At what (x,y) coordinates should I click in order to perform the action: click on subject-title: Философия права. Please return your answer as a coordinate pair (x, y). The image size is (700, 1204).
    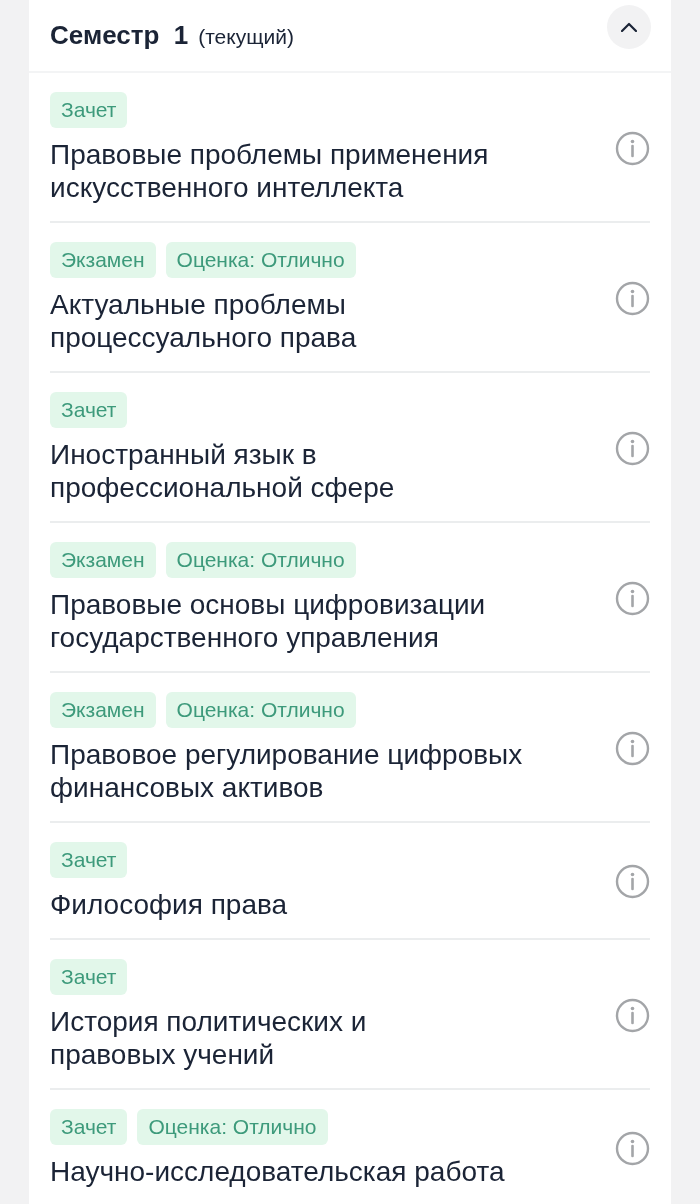
    Looking at the image, I should click on (169, 904).